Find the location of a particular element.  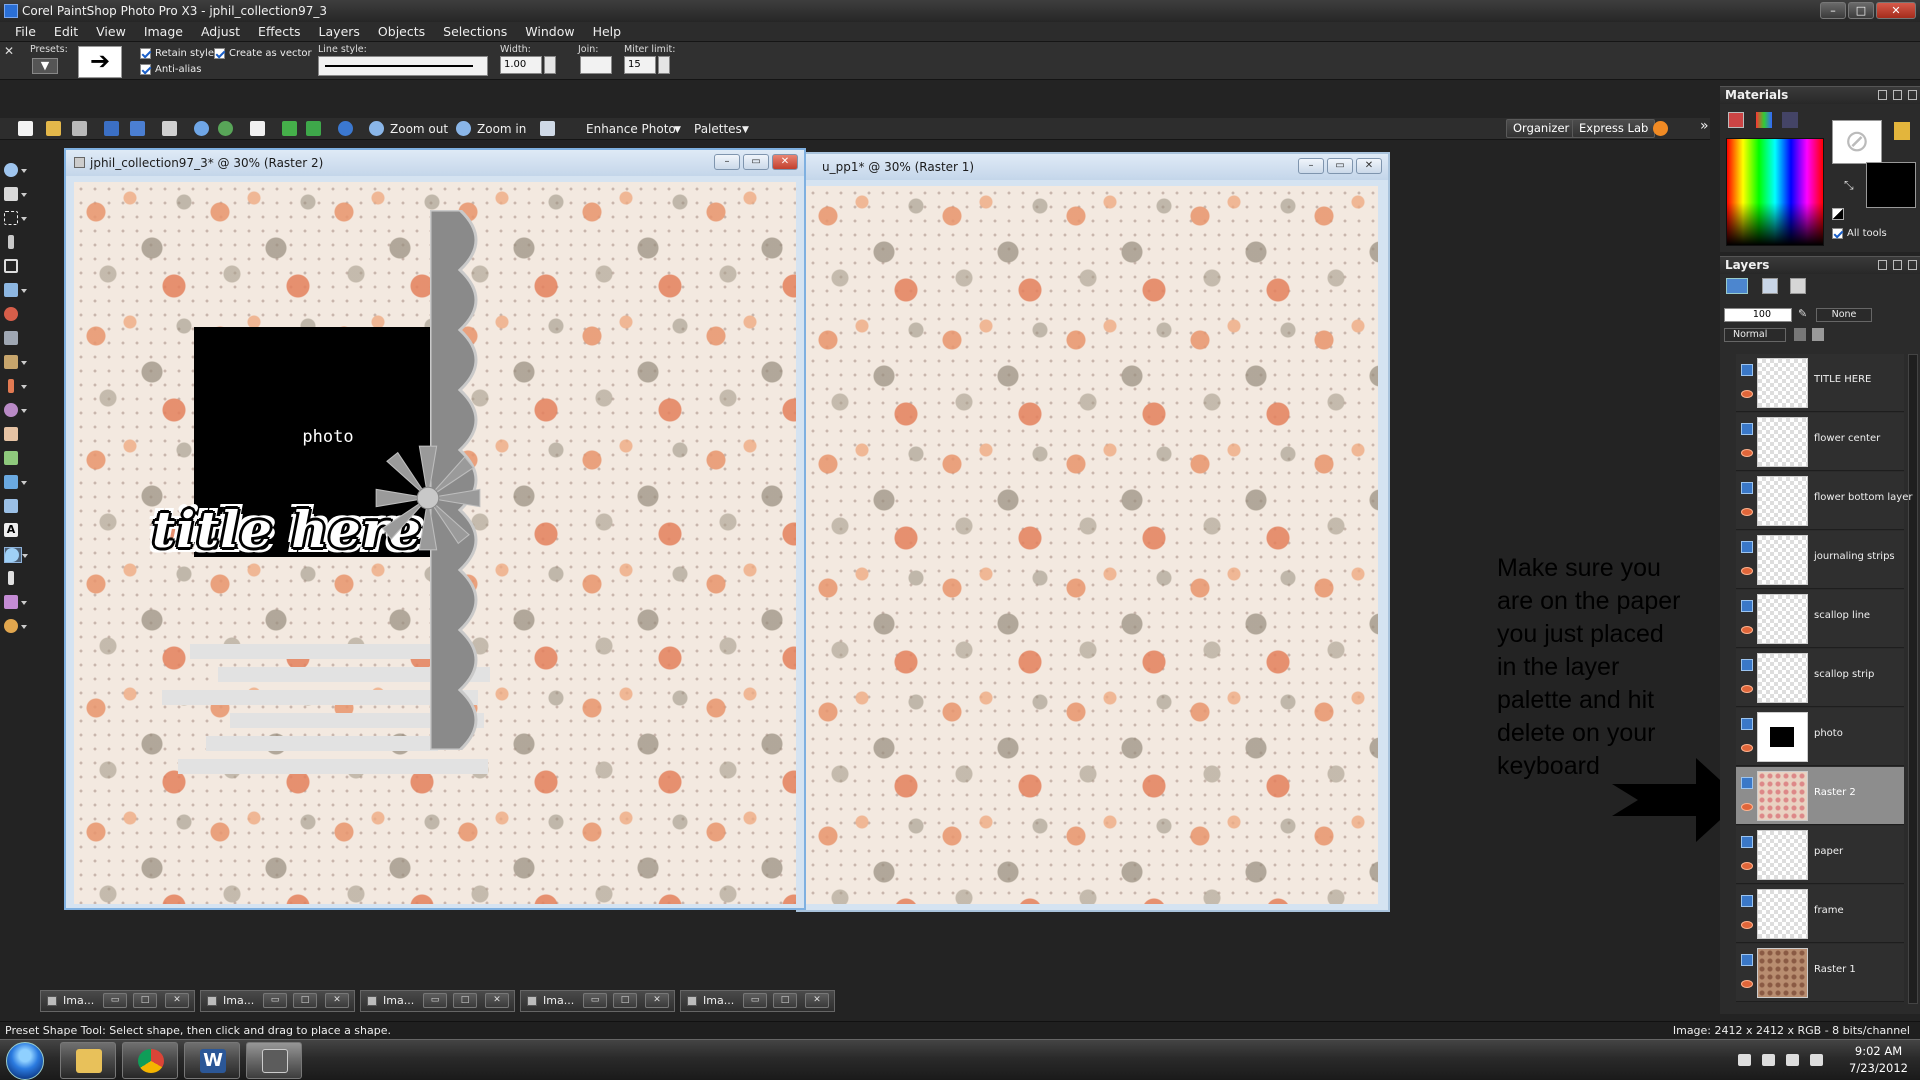

save-as-icon is located at coordinates (137, 128).